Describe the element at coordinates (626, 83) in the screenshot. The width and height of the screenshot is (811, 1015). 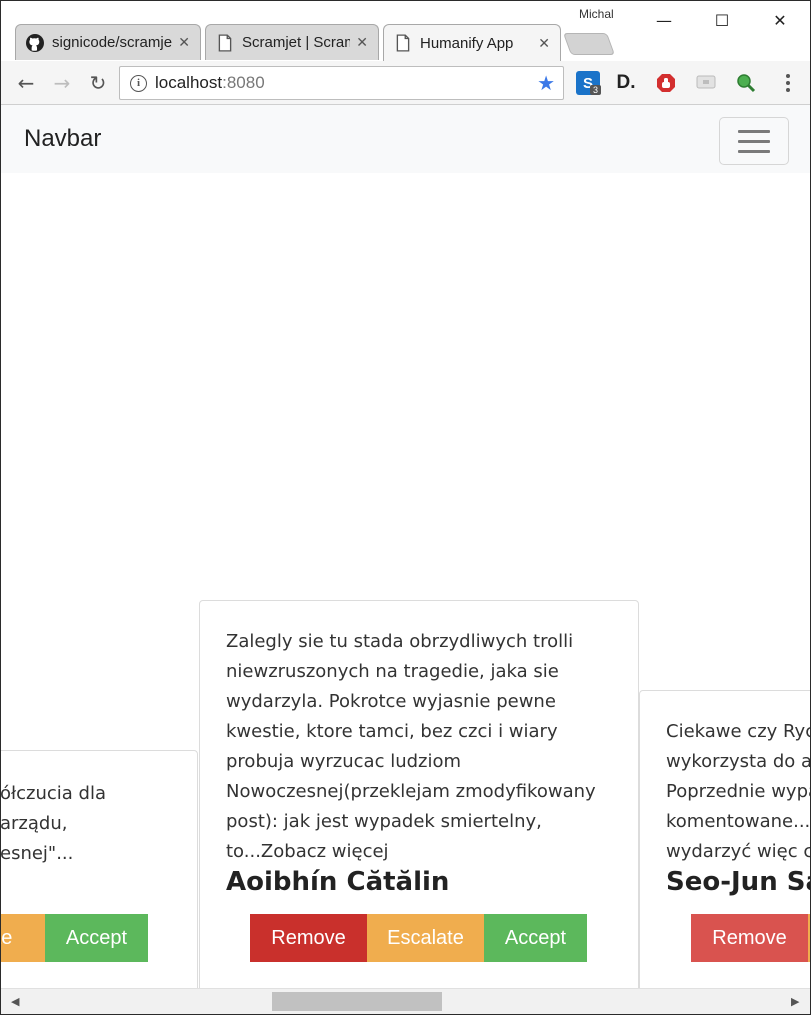
I see `d-extension-icon: D.` at that location.